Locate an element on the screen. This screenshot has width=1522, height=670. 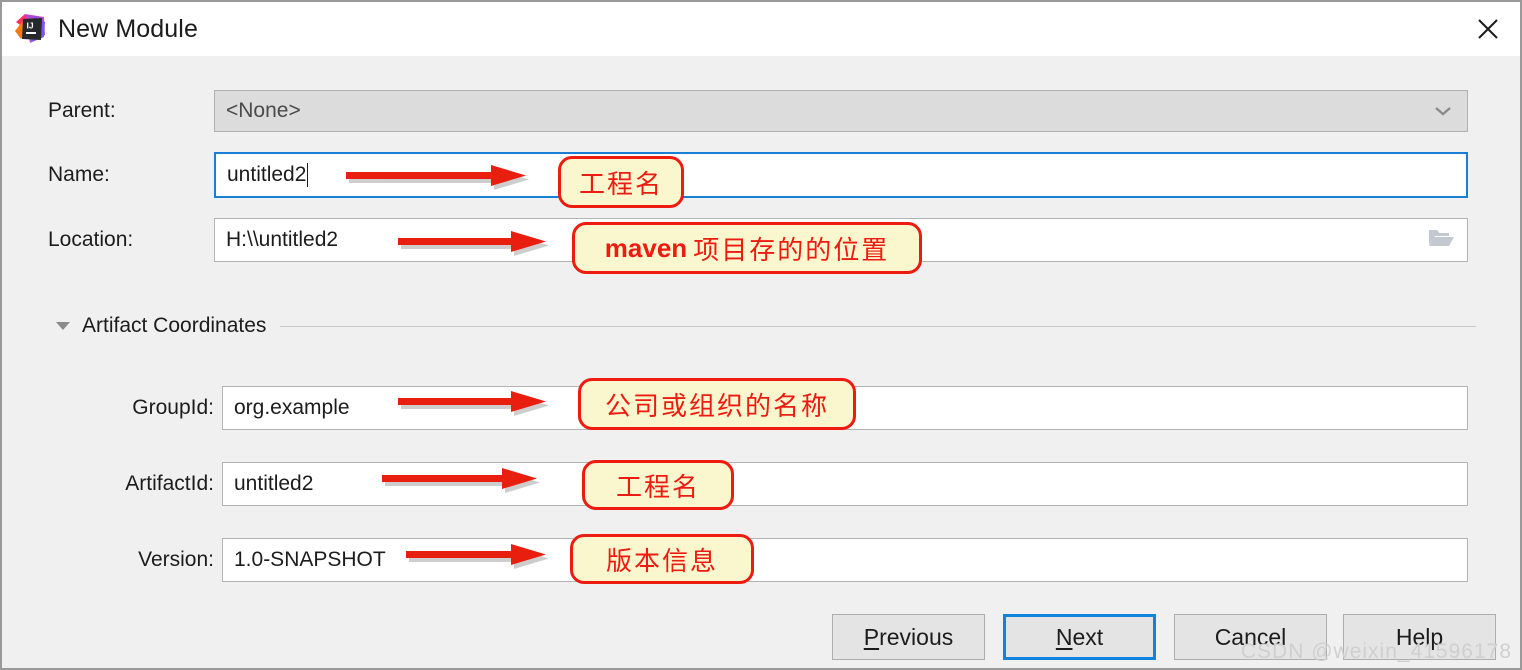
callout-name-text: 工程名 is located at coordinates (620, 183).